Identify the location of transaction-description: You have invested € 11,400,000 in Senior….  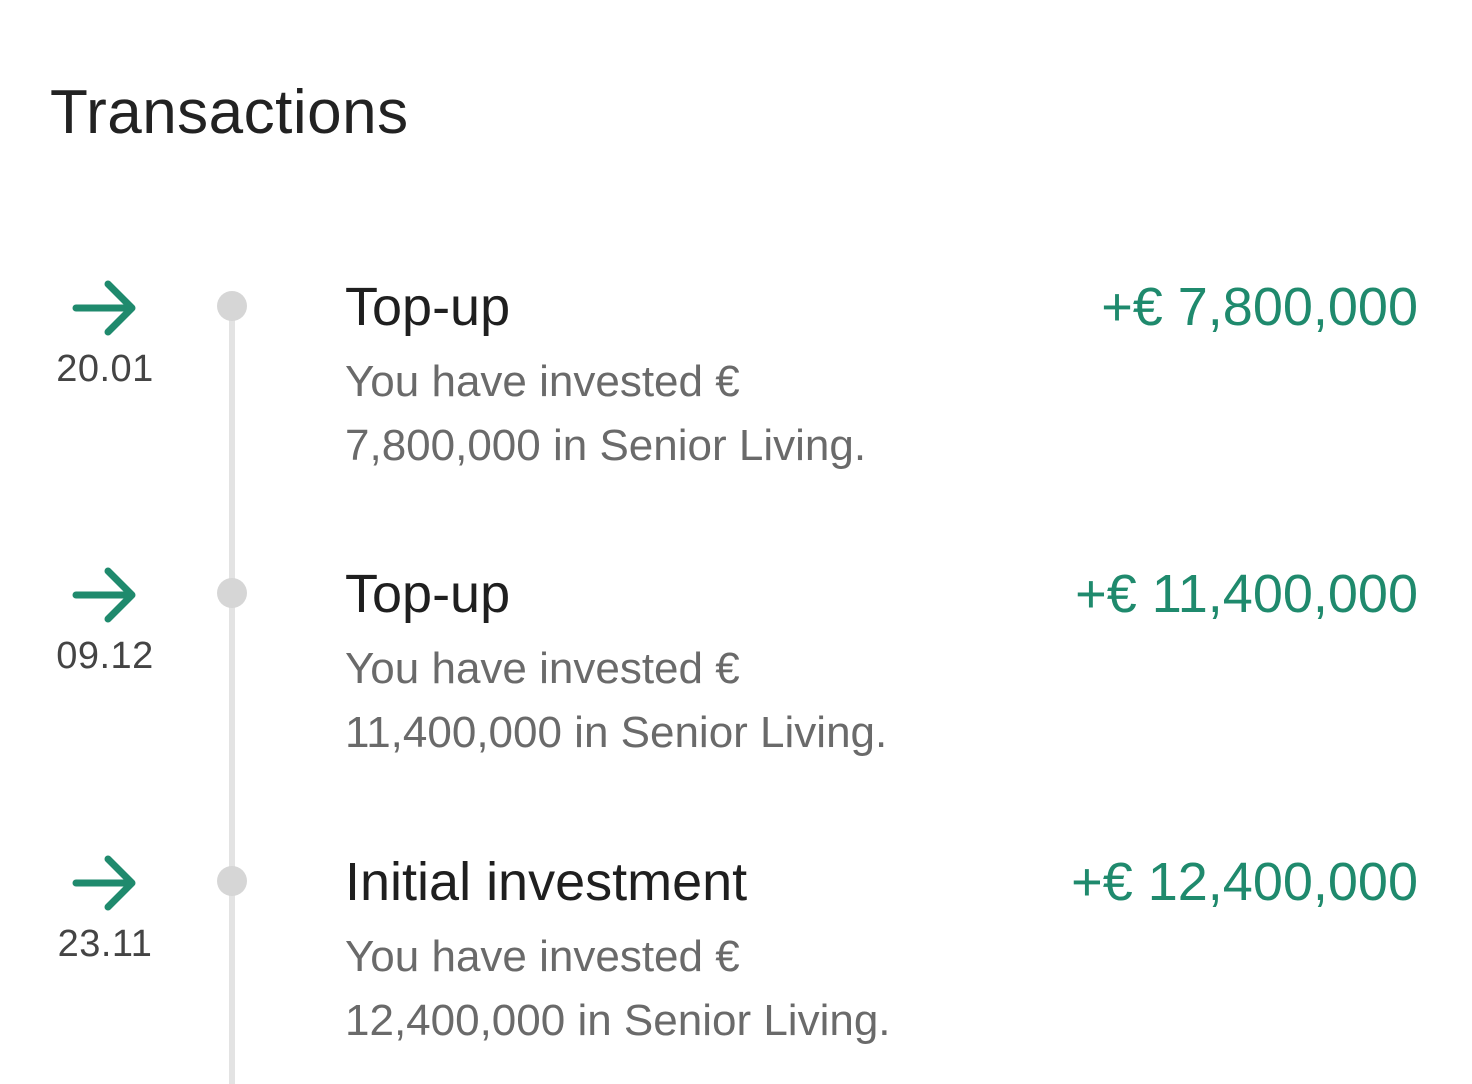
(695, 701).